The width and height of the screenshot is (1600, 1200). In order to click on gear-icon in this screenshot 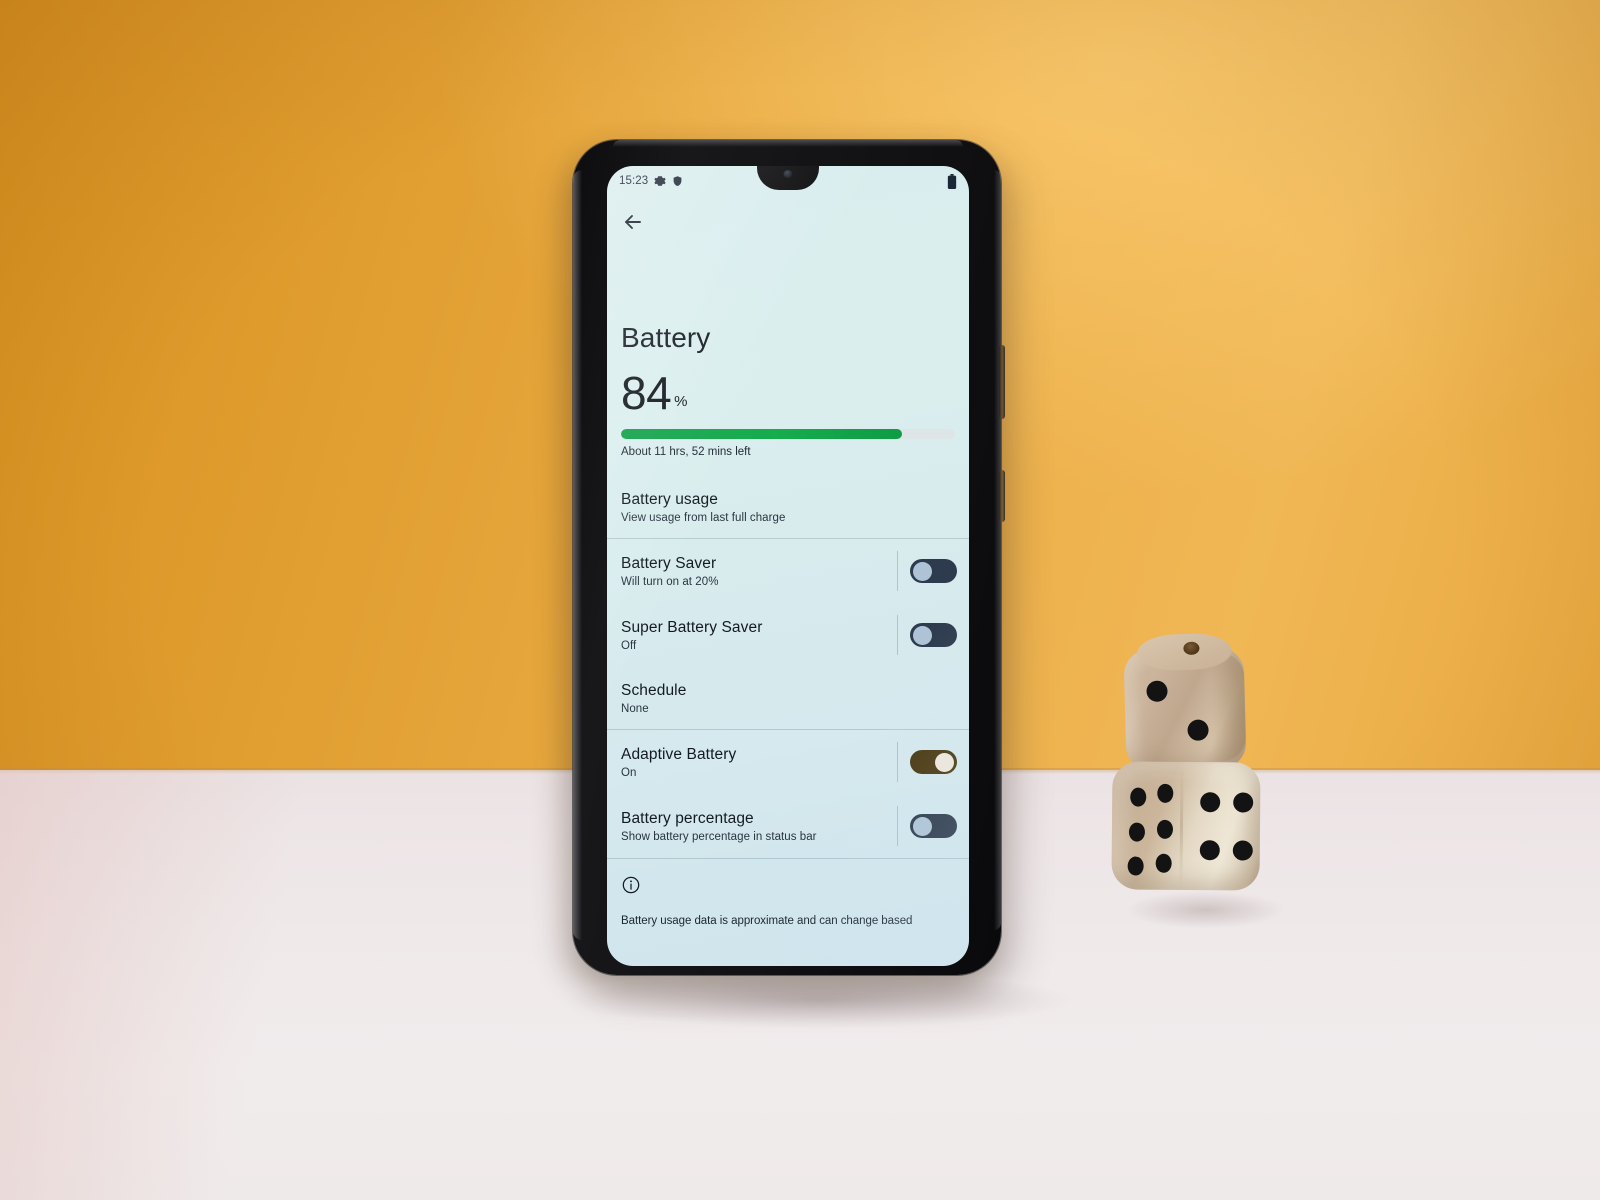, I will do `click(660, 181)`.